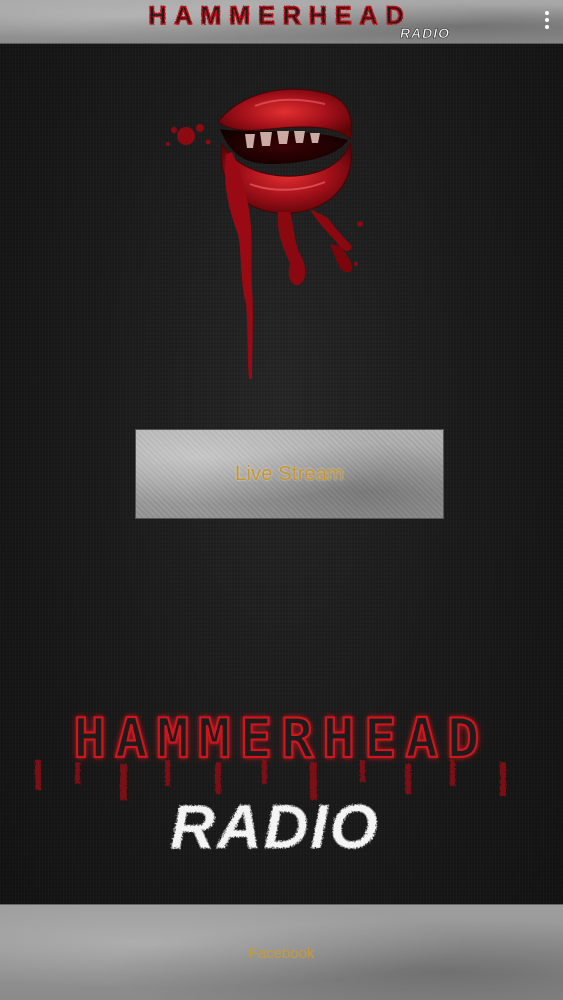 The image size is (563, 1000). Describe the element at coordinates (270, 784) in the screenshot. I see `hammerhead-radio-logo: HAMMERHEAD RADIO` at that location.